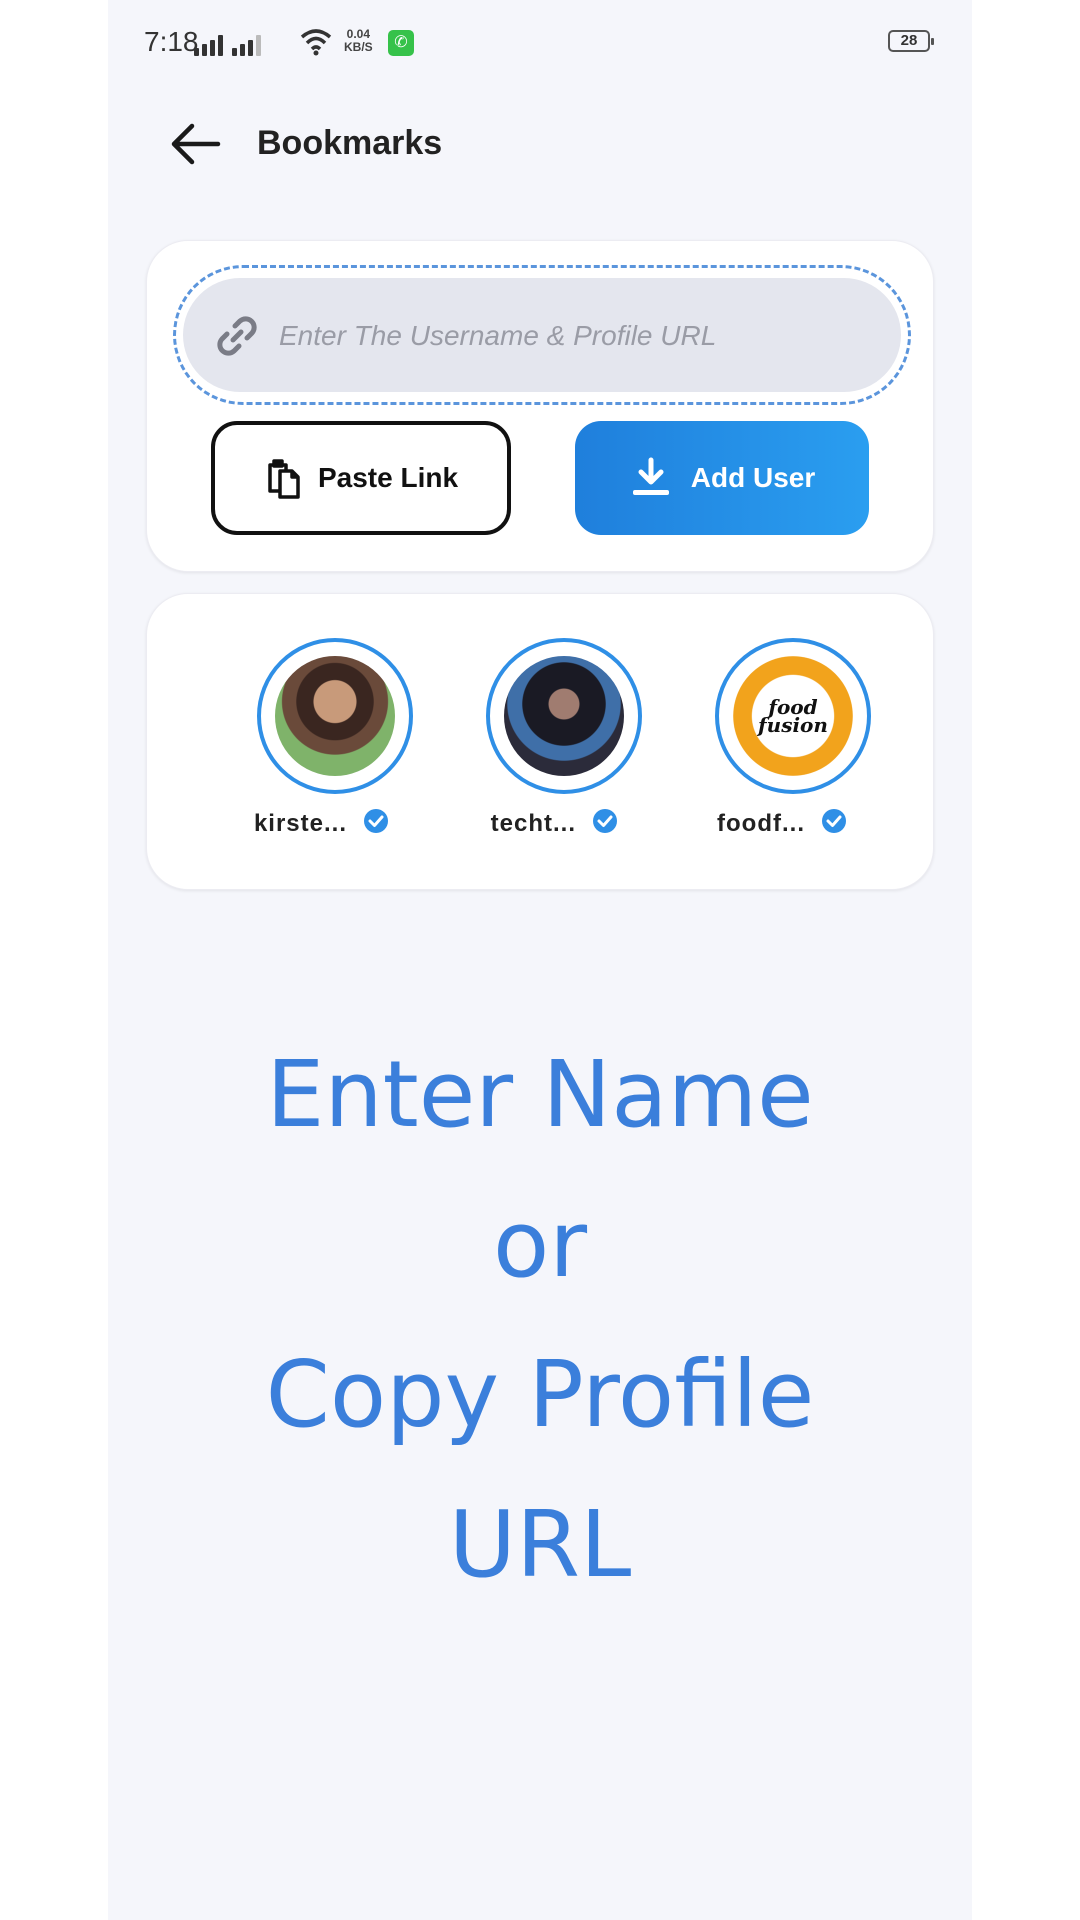  What do you see at coordinates (194, 144) in the screenshot?
I see `back-arrow-icon` at bounding box center [194, 144].